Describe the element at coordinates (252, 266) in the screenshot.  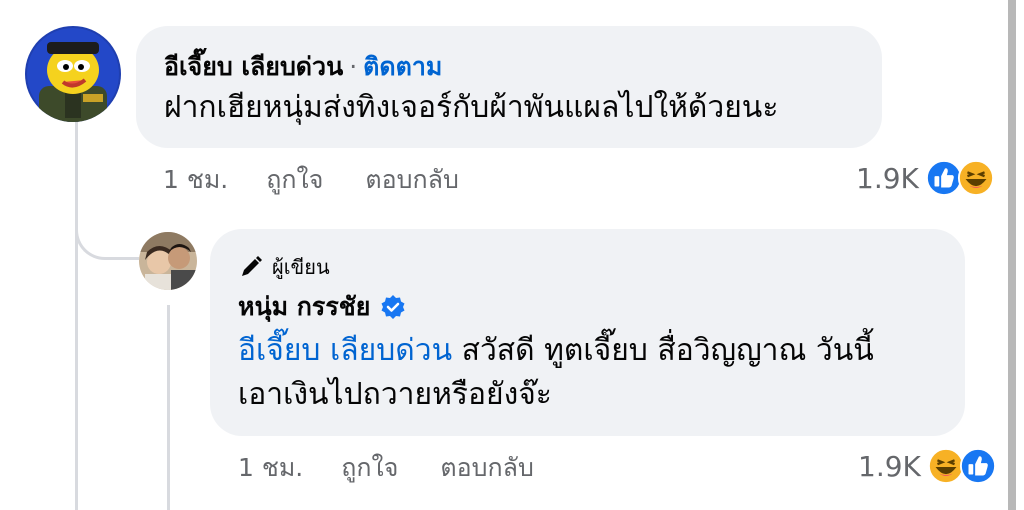
I see `pencil-icon` at that location.